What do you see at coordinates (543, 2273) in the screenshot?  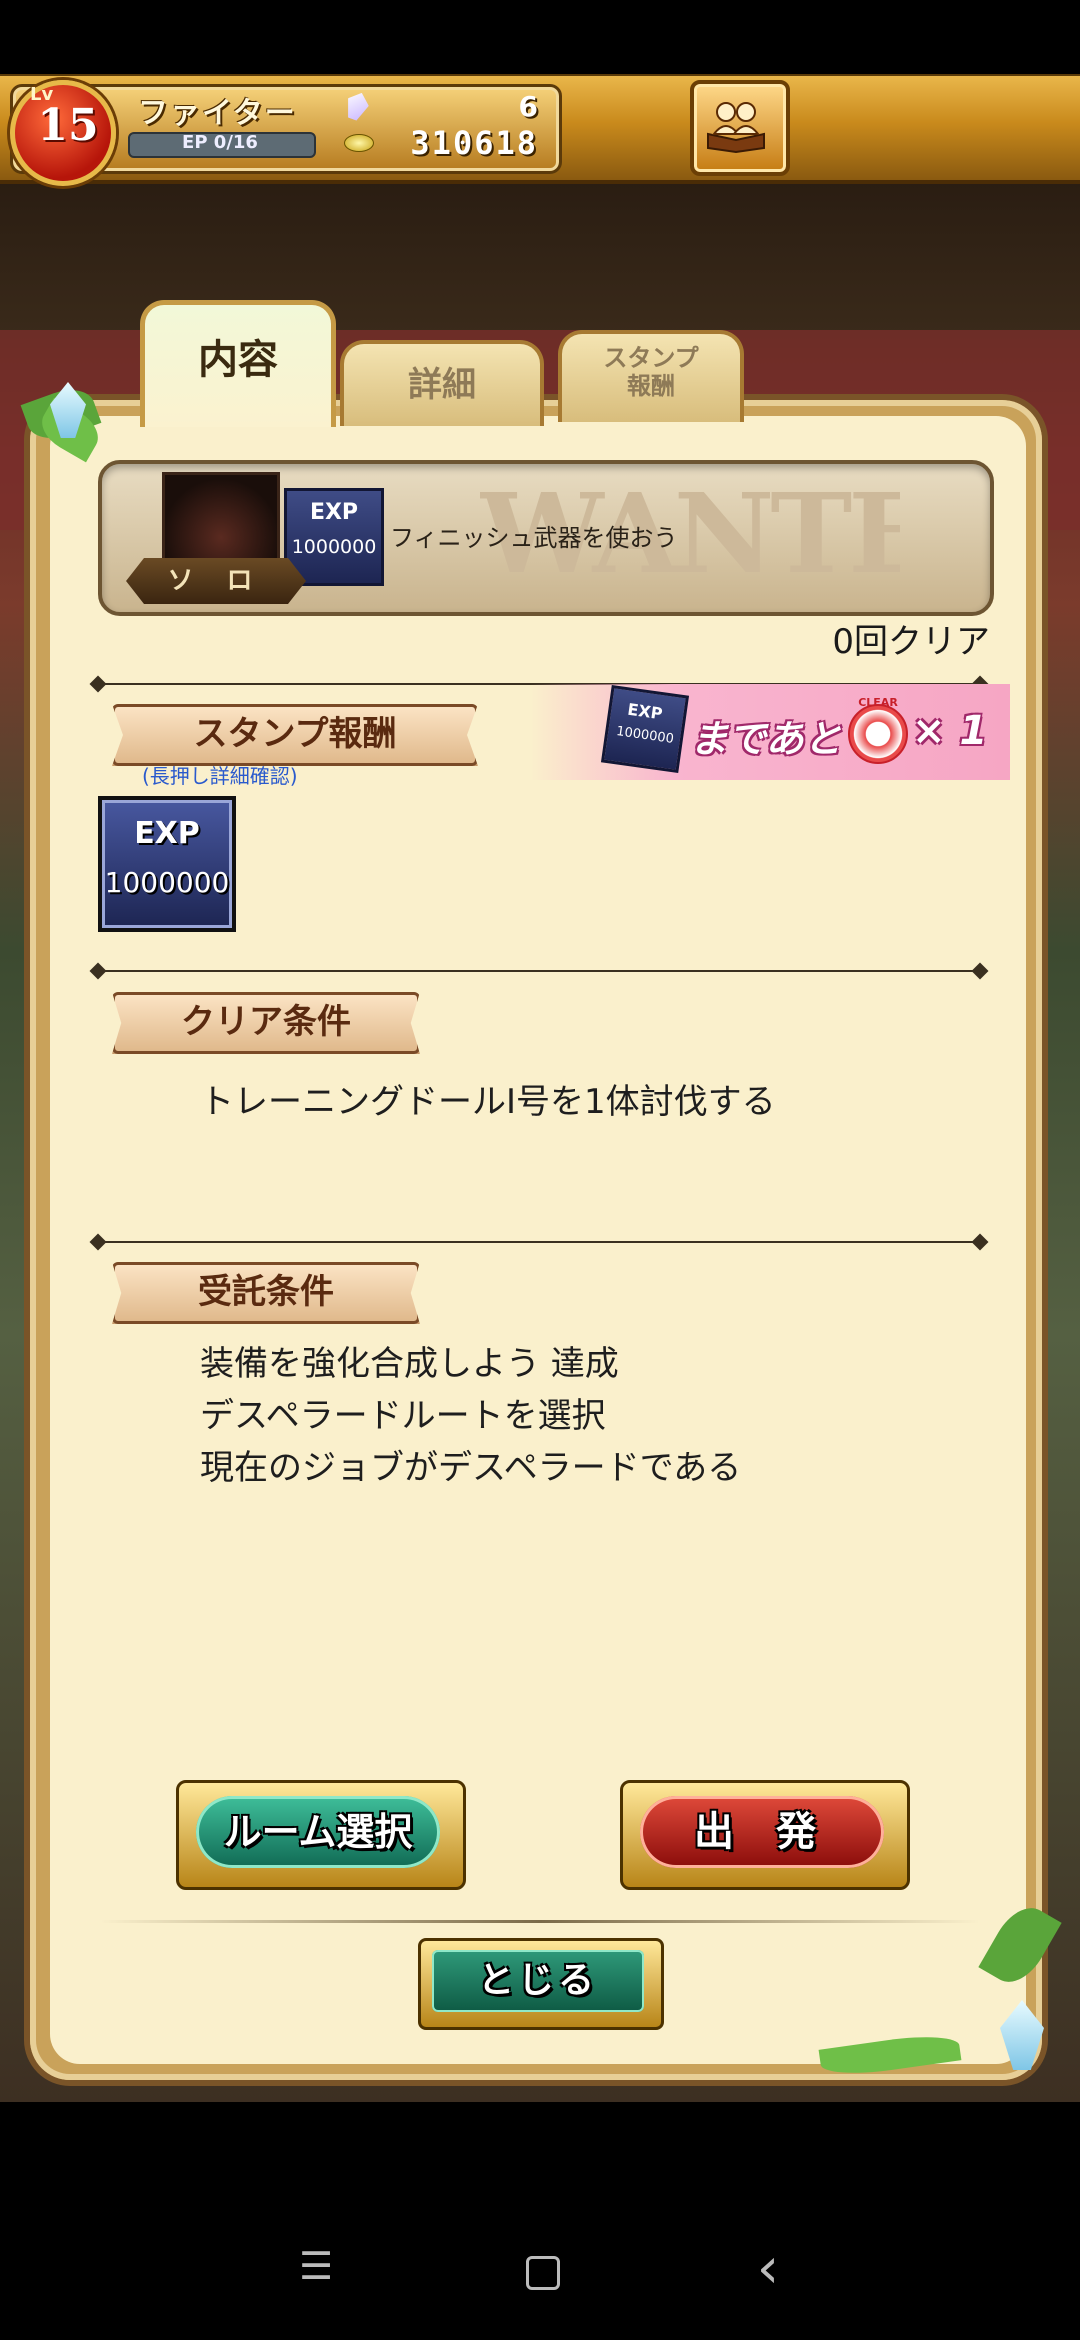 I see `home-icon` at bounding box center [543, 2273].